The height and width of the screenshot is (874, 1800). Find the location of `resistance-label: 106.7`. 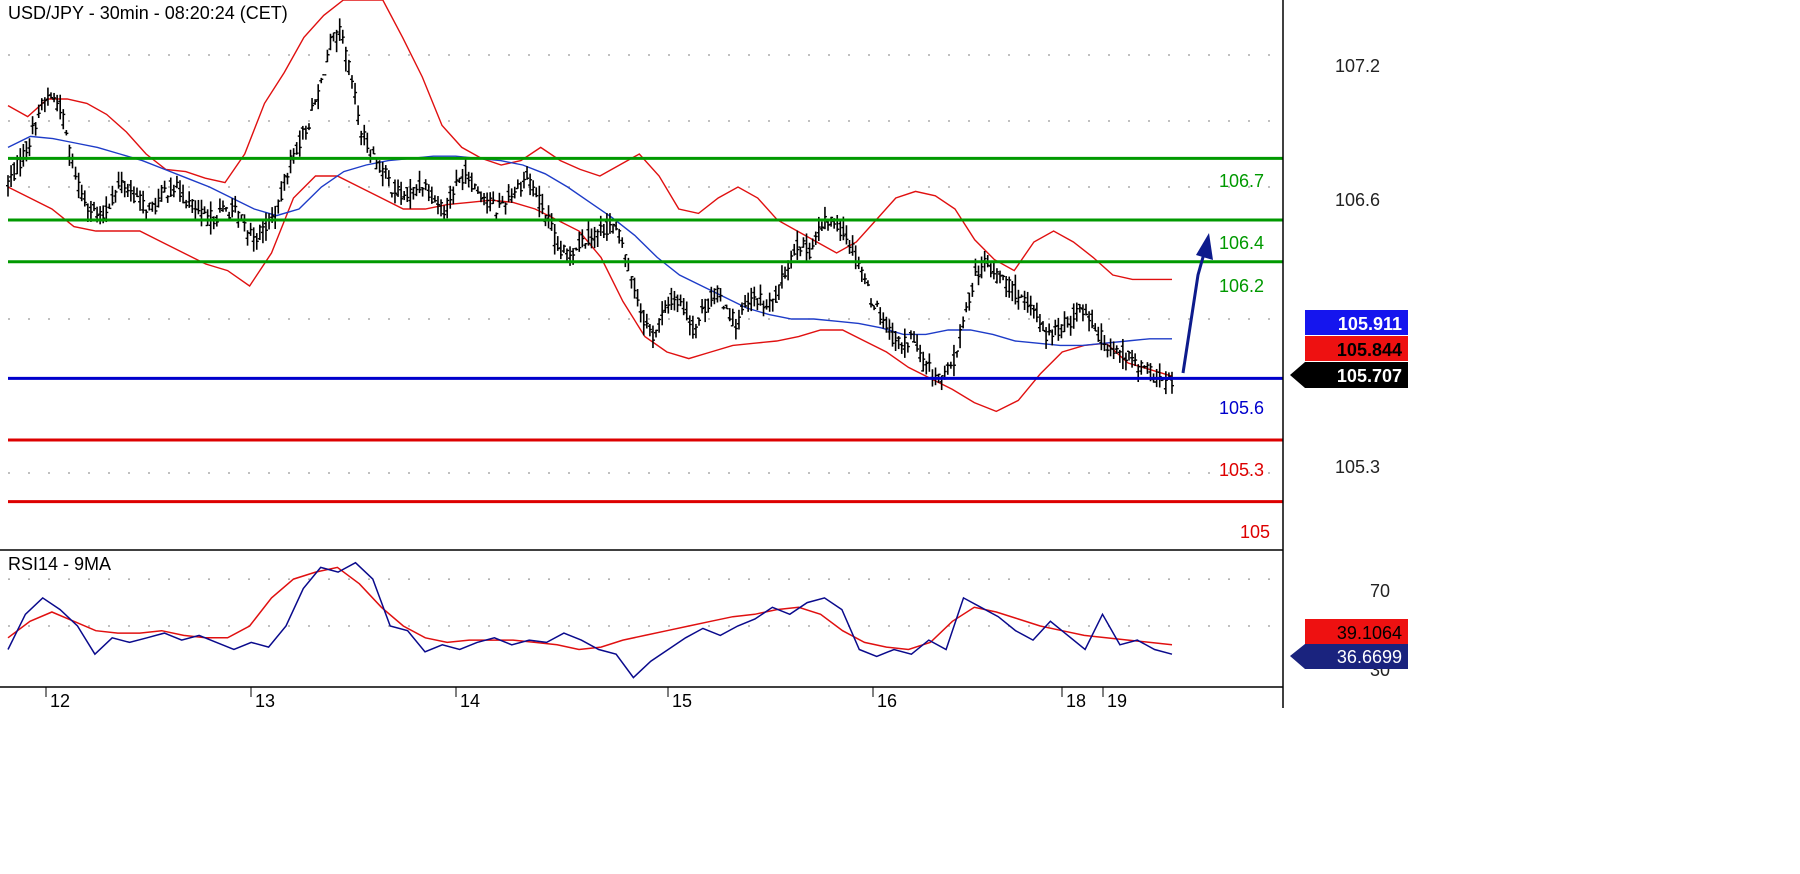

resistance-label: 106.7 is located at coordinates (1241, 181).